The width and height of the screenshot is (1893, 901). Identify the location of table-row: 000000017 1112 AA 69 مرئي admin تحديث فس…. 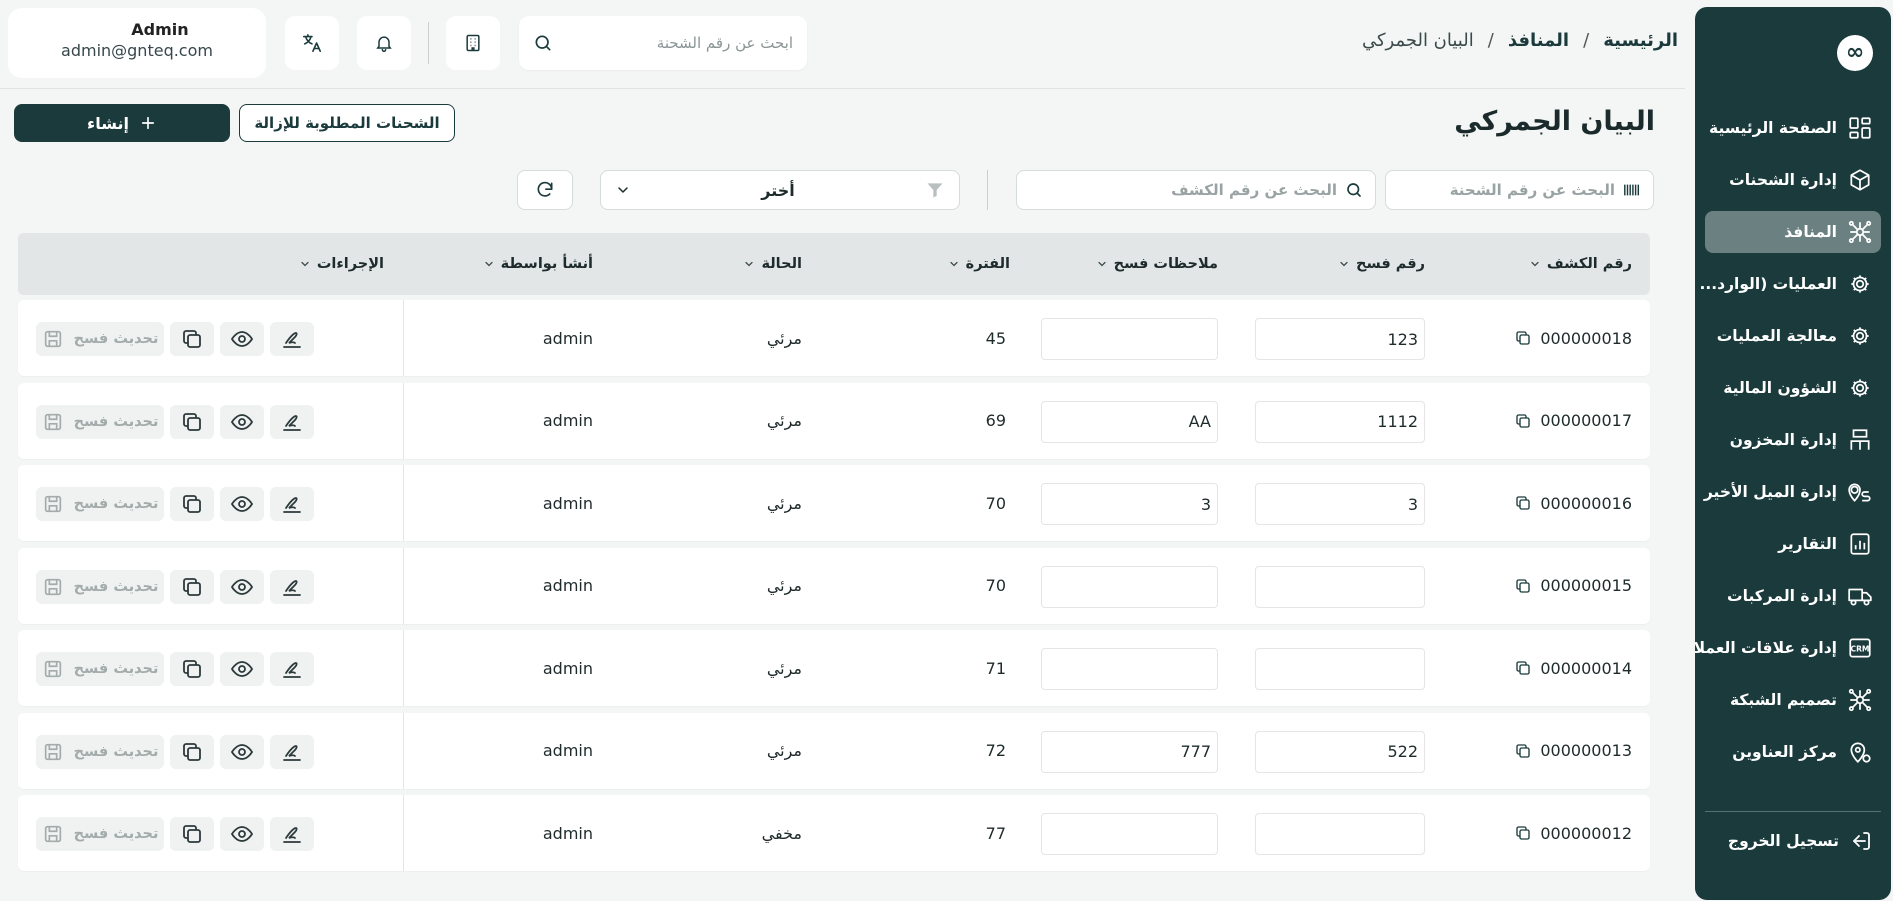
(834, 420).